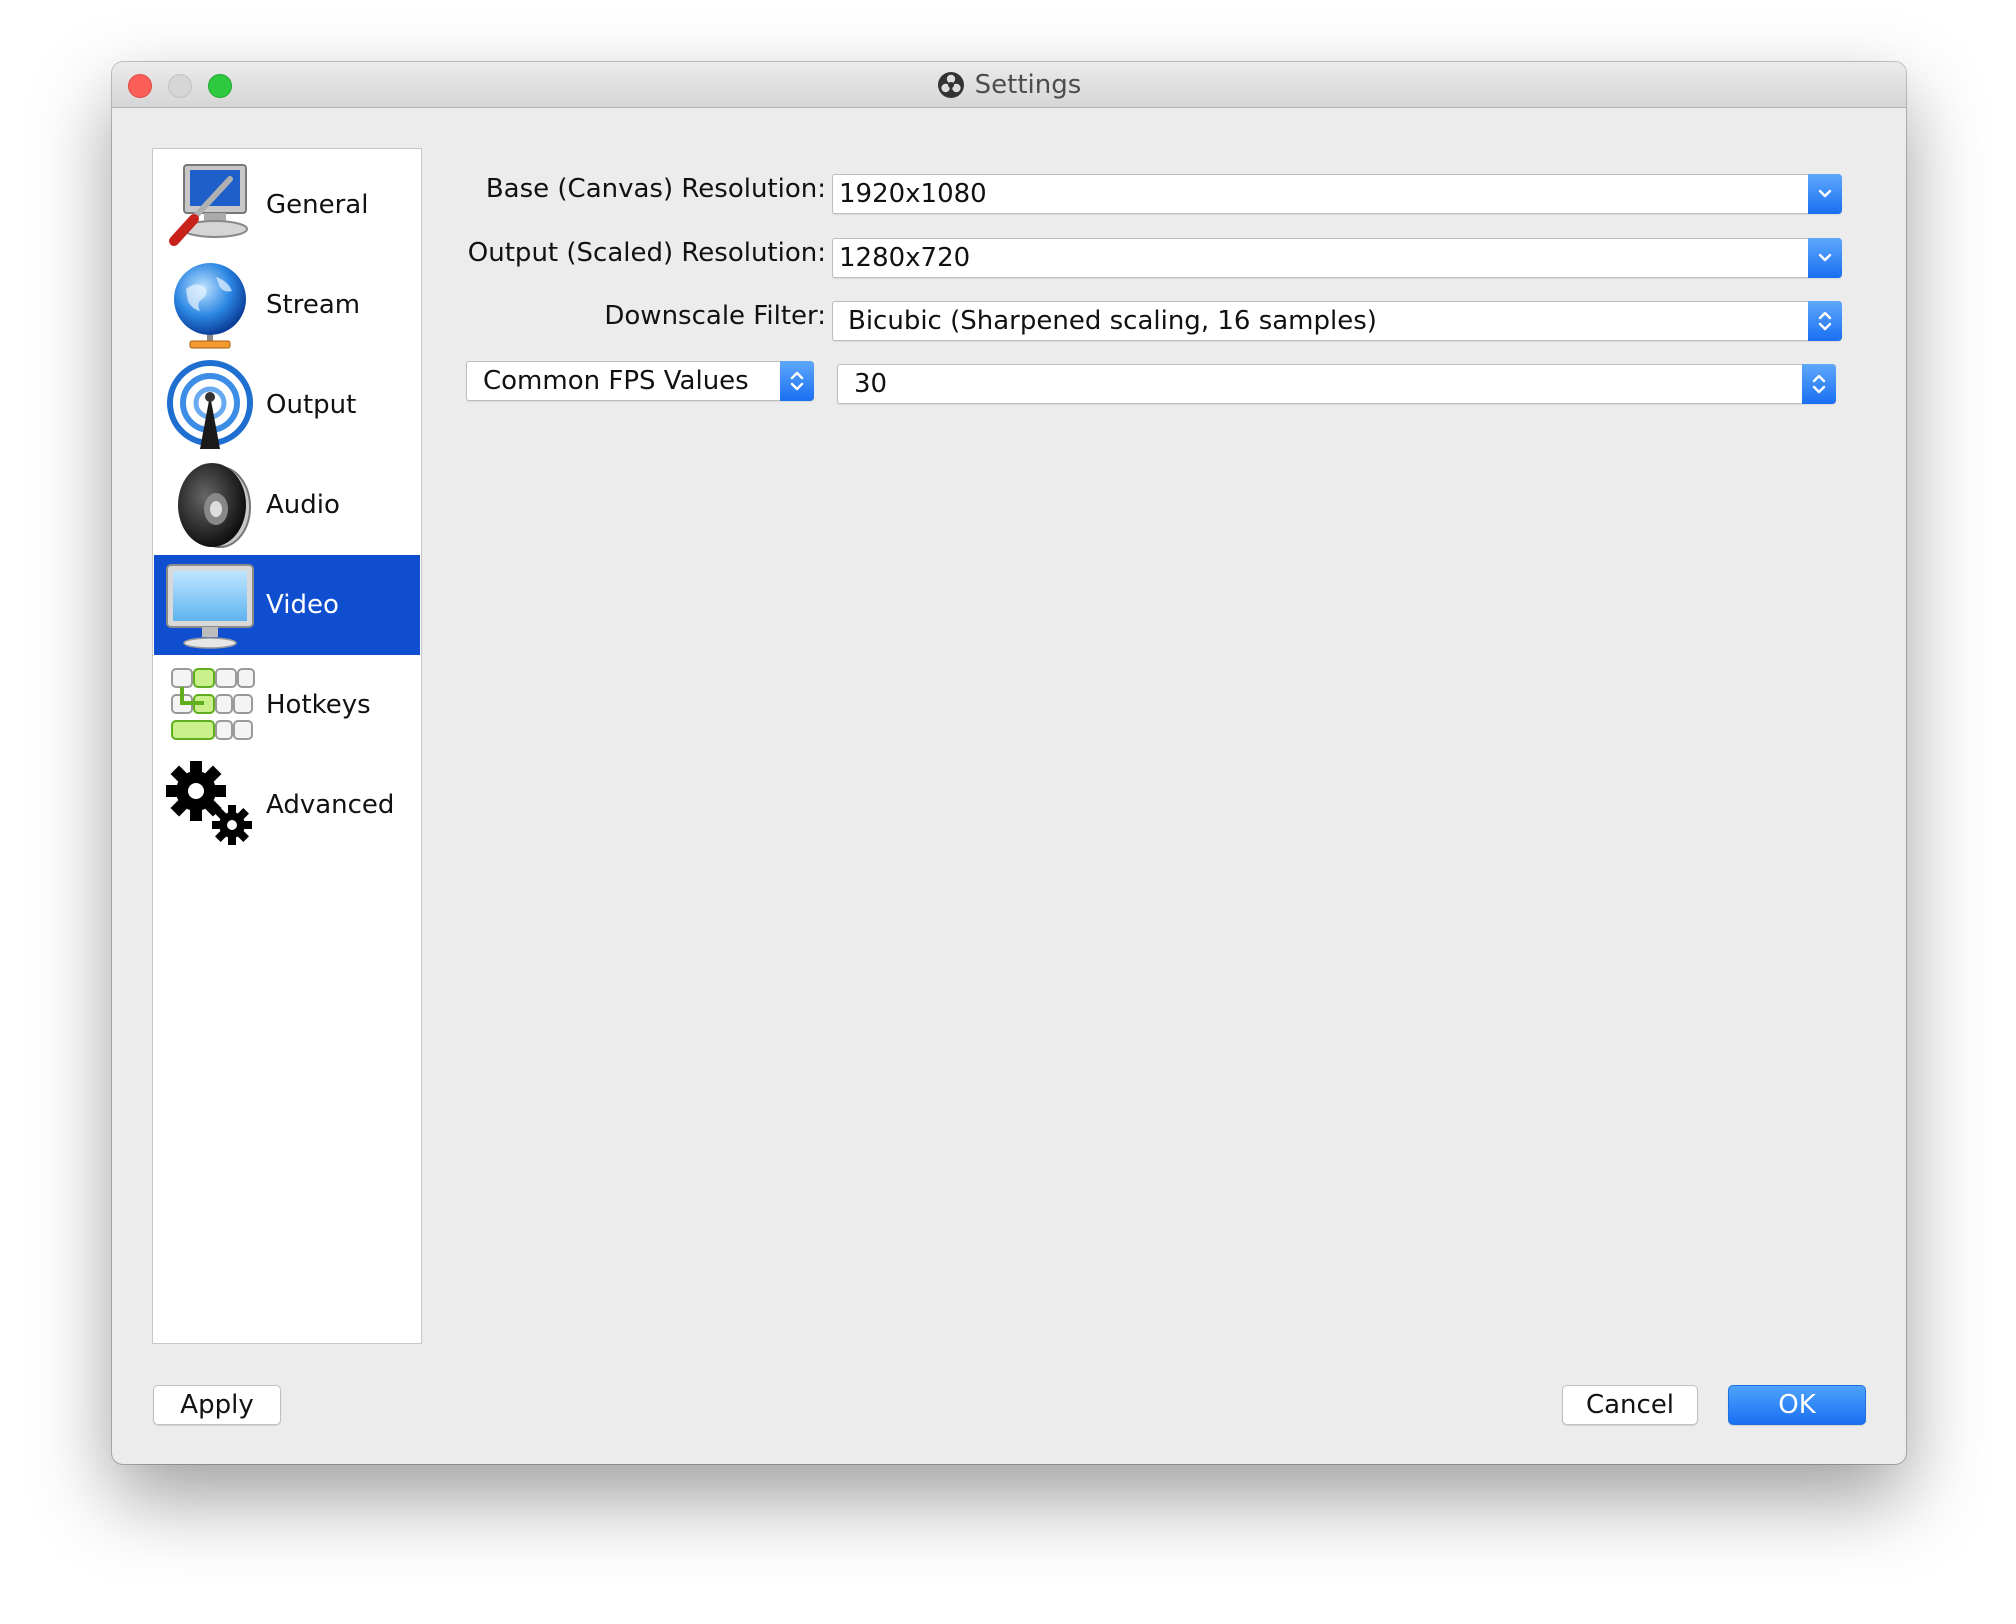  What do you see at coordinates (210, 205) in the screenshot?
I see `general-icon` at bounding box center [210, 205].